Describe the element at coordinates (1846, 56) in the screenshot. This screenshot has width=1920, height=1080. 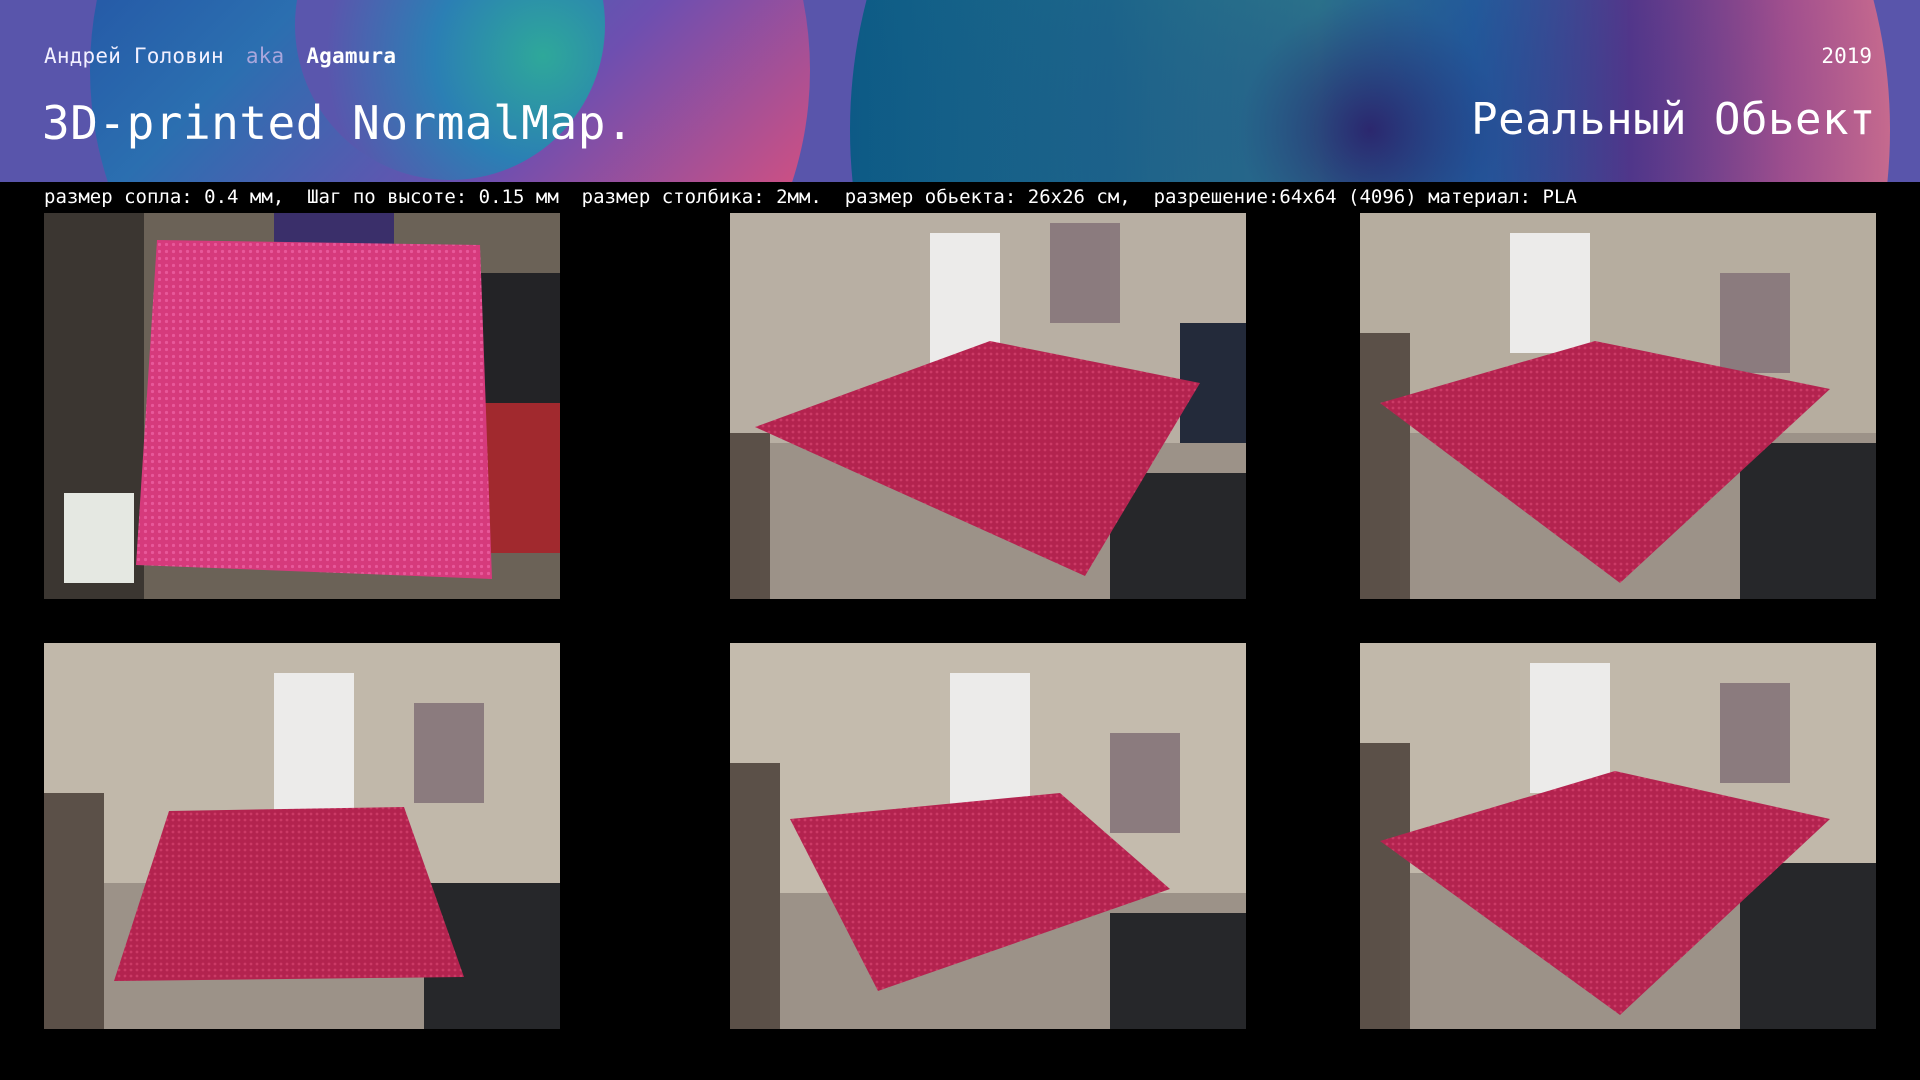
I see `year-label: 2019` at that location.